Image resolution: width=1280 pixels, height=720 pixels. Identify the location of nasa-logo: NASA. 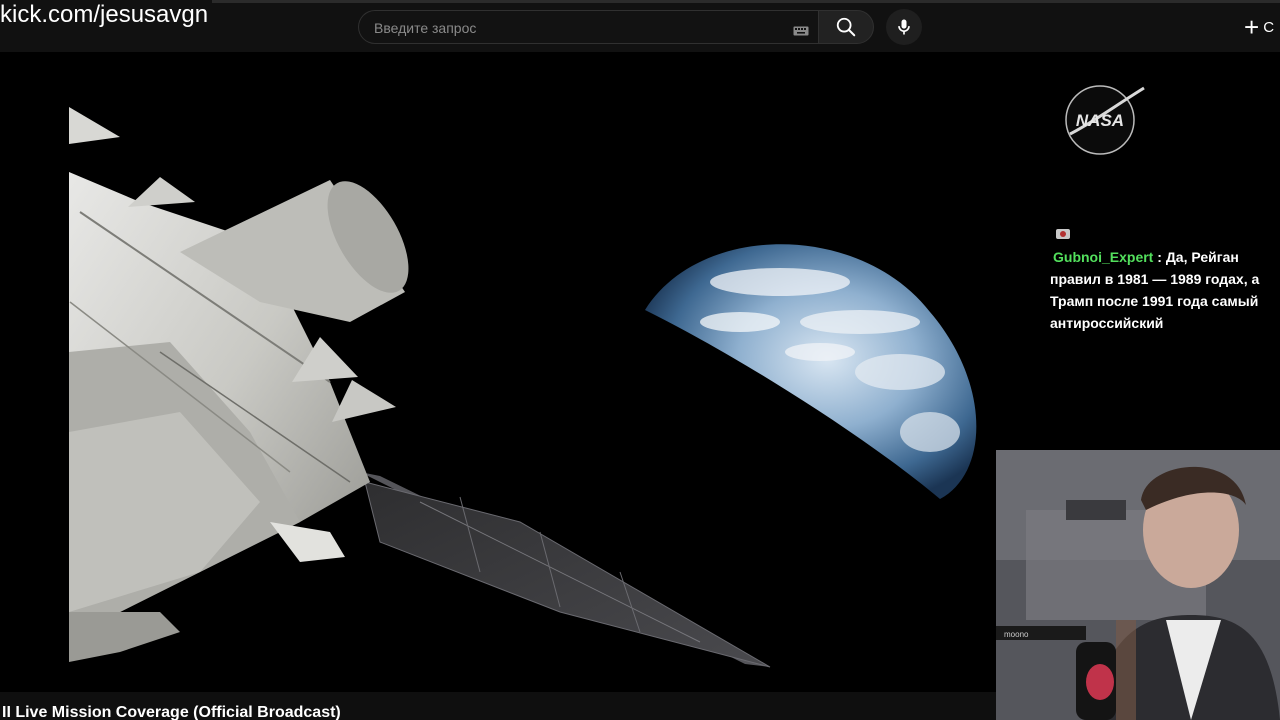
(1103, 120).